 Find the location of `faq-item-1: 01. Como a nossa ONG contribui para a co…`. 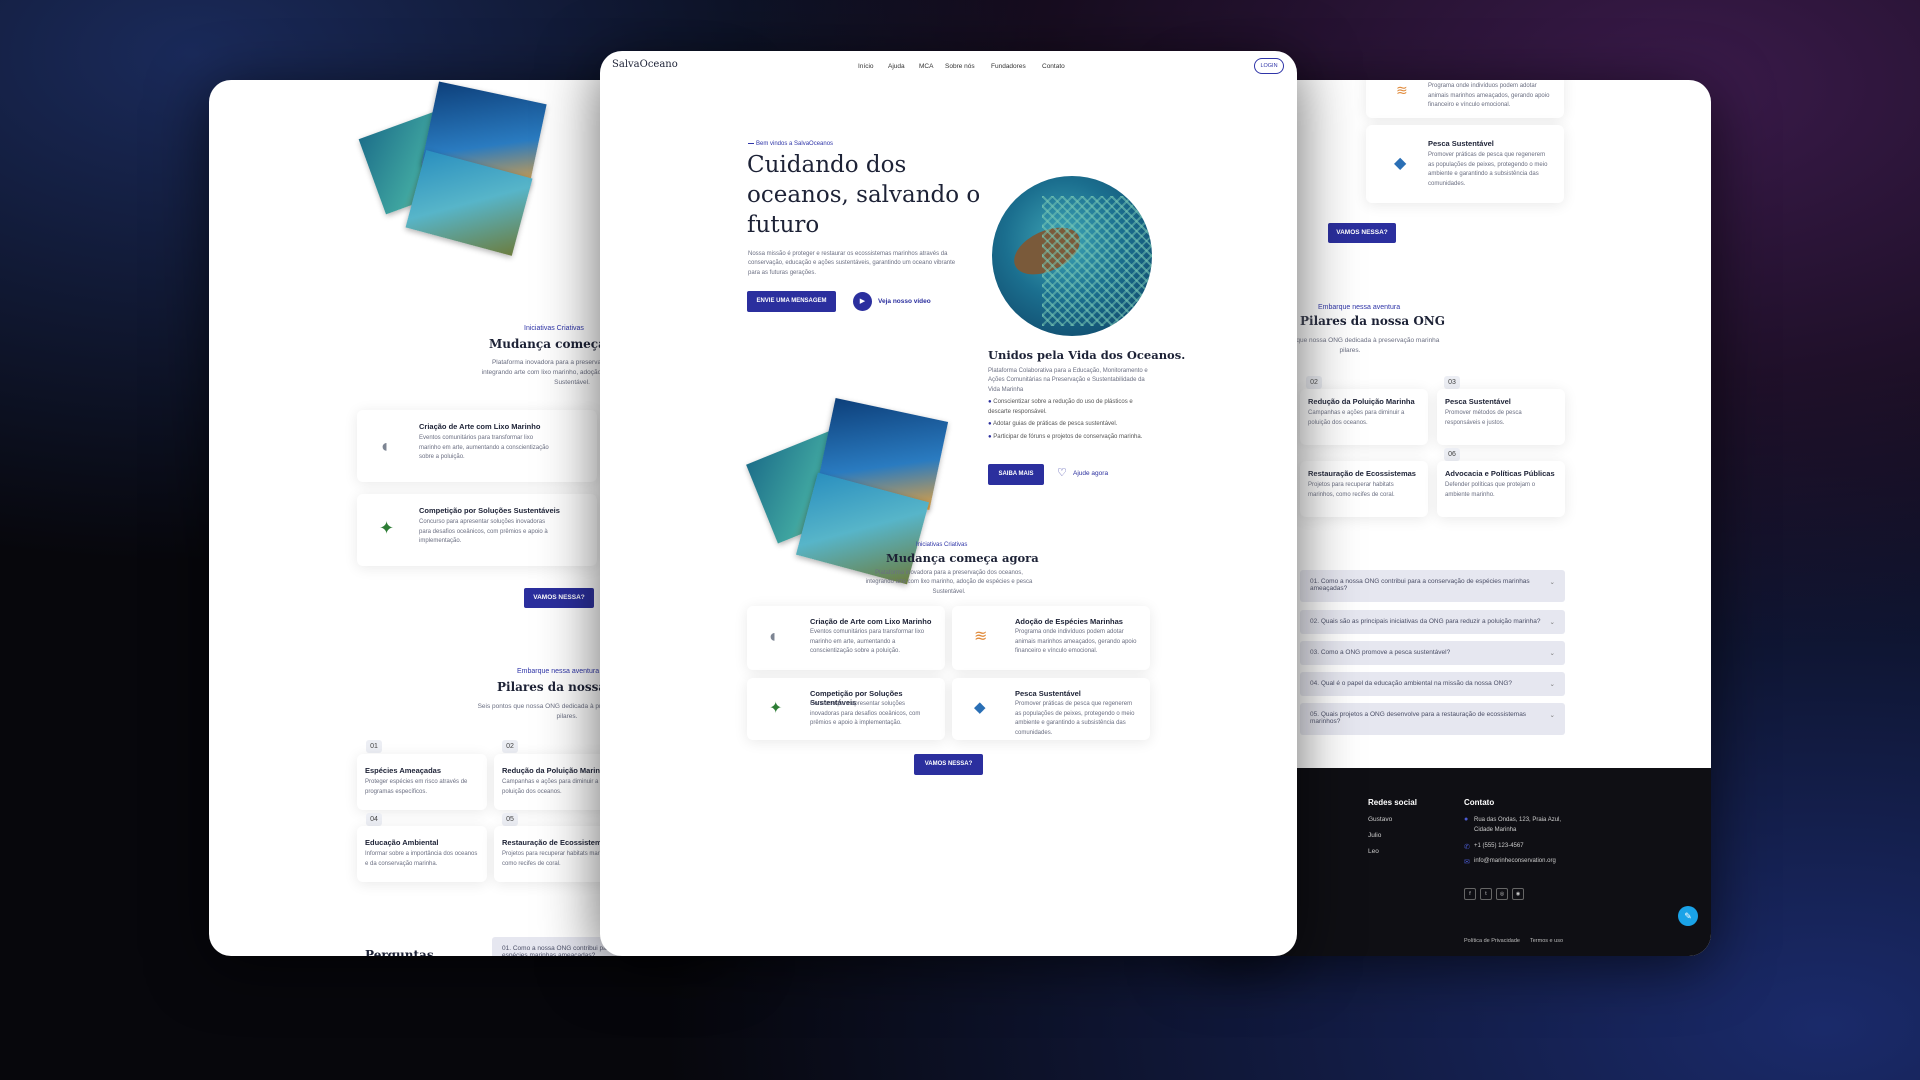

faq-item-1: 01. Como a nossa ONG contribui para a co… is located at coordinates (1432, 586).